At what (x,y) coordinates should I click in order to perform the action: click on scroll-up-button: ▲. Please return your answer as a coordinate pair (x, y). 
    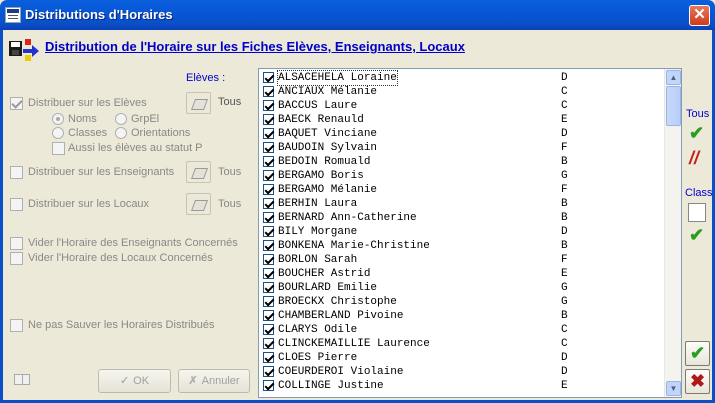
    Looking at the image, I should click on (673, 77).